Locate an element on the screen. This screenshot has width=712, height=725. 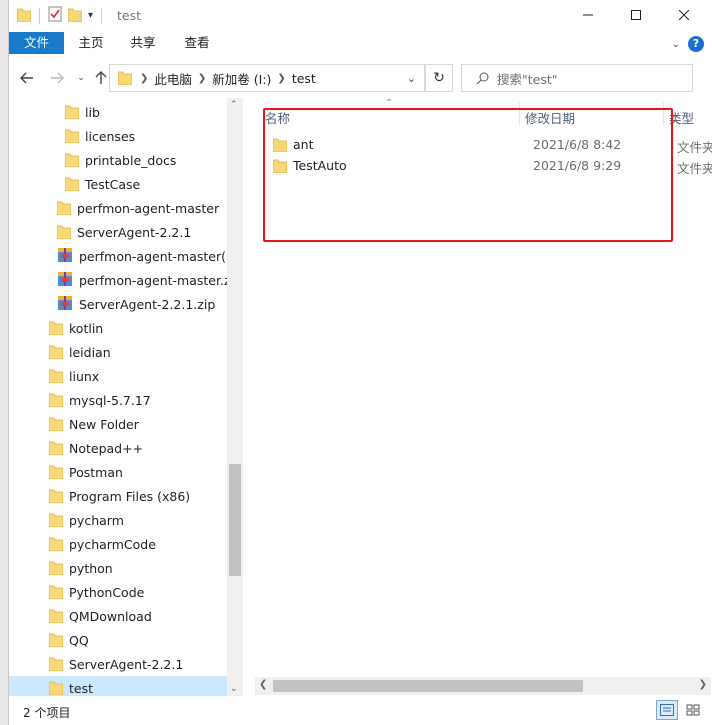
nav-item: liunx is located at coordinates (118, 376).